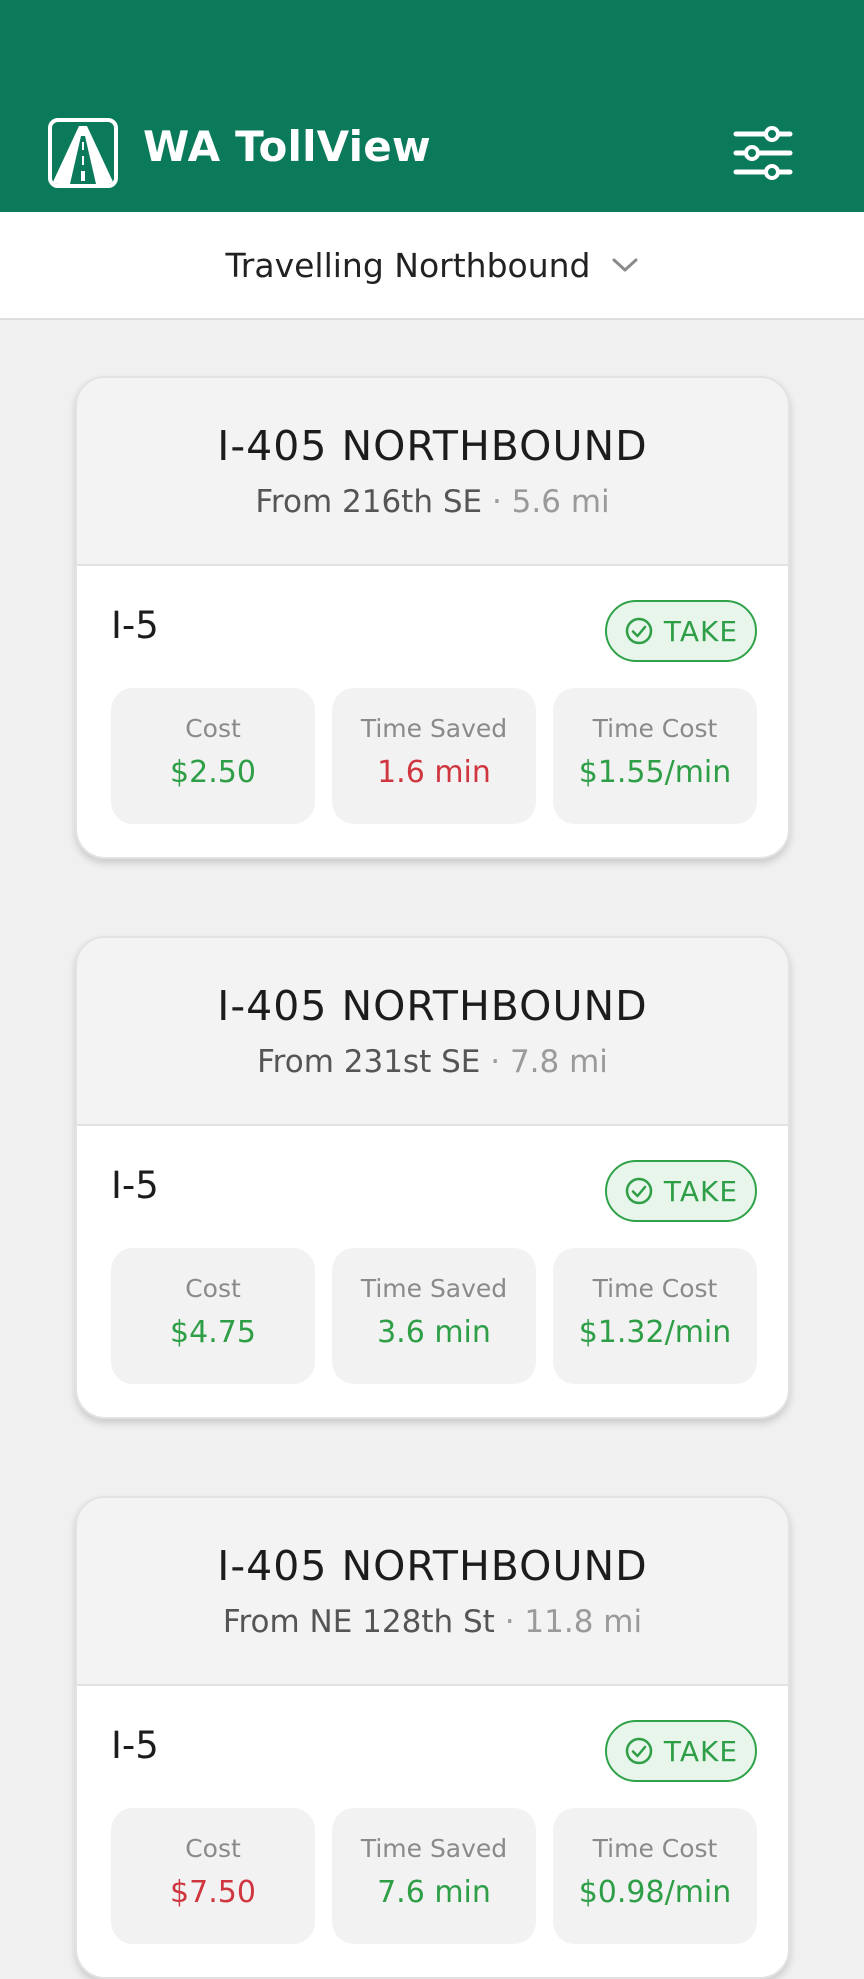 This screenshot has width=864, height=1979. I want to click on entry-point: From NE 128th St, so click(358, 1622).